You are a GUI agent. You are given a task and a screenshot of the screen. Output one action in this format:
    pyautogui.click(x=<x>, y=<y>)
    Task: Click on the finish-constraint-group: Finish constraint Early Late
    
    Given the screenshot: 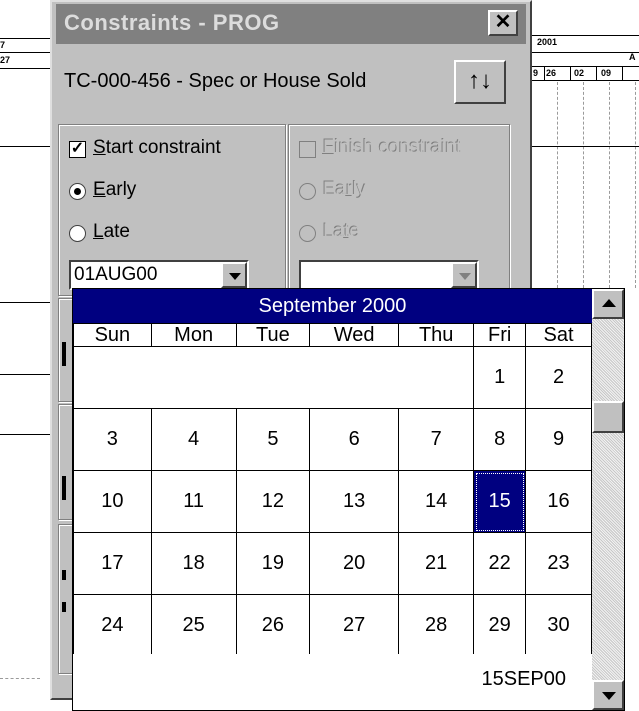 What is the action you would take?
    pyautogui.click(x=399, y=210)
    